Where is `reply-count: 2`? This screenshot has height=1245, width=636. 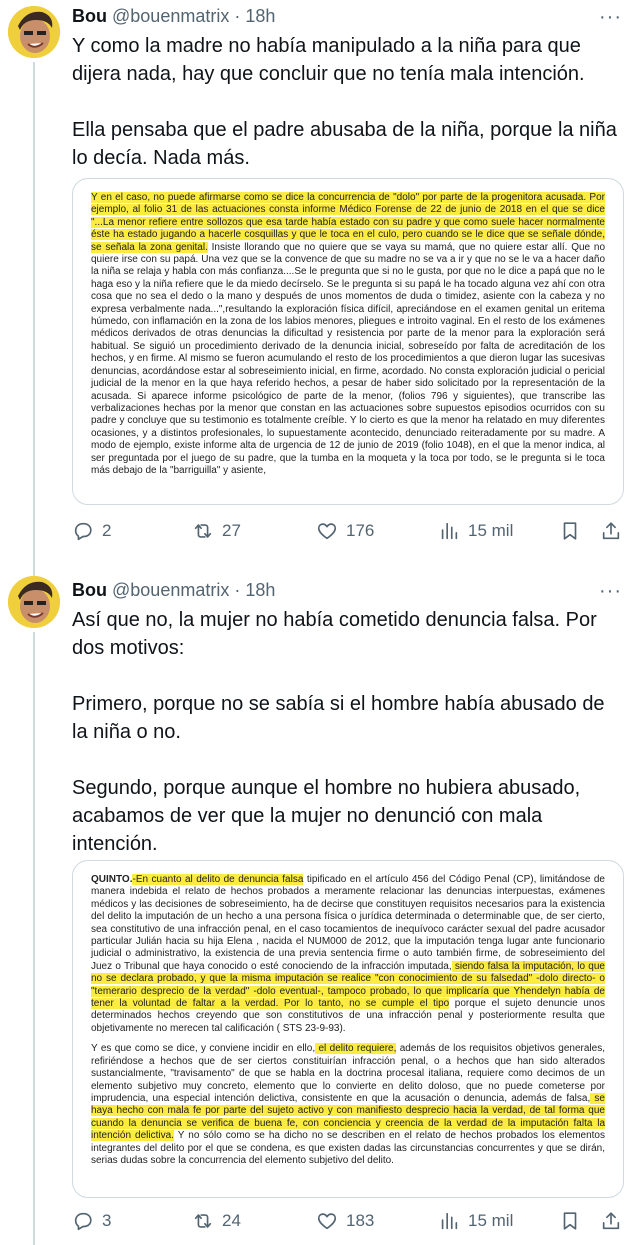 reply-count: 2 is located at coordinates (107, 530).